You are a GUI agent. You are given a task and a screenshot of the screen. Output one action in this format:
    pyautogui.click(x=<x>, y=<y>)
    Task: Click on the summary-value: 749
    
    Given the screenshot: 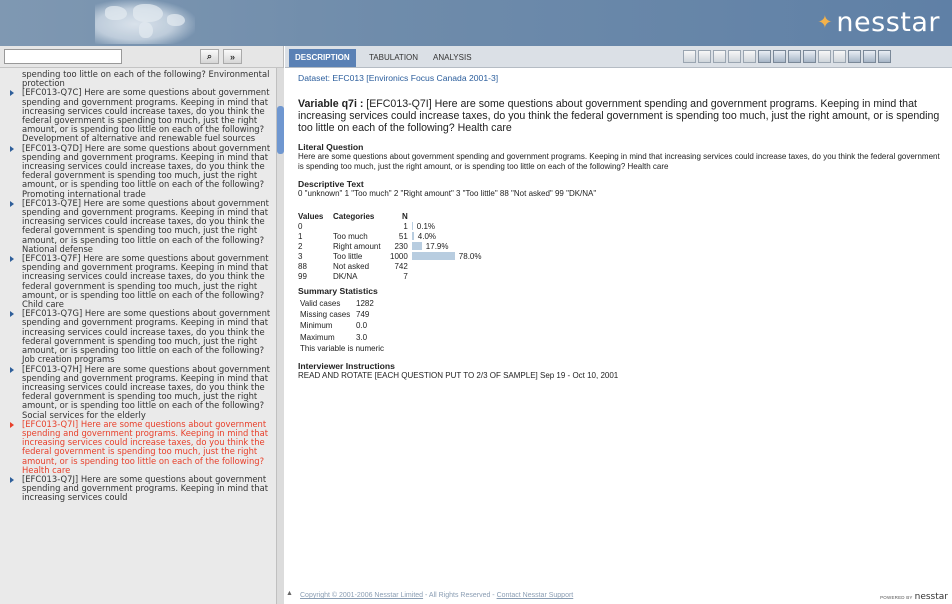 What is the action you would take?
    pyautogui.click(x=363, y=315)
    